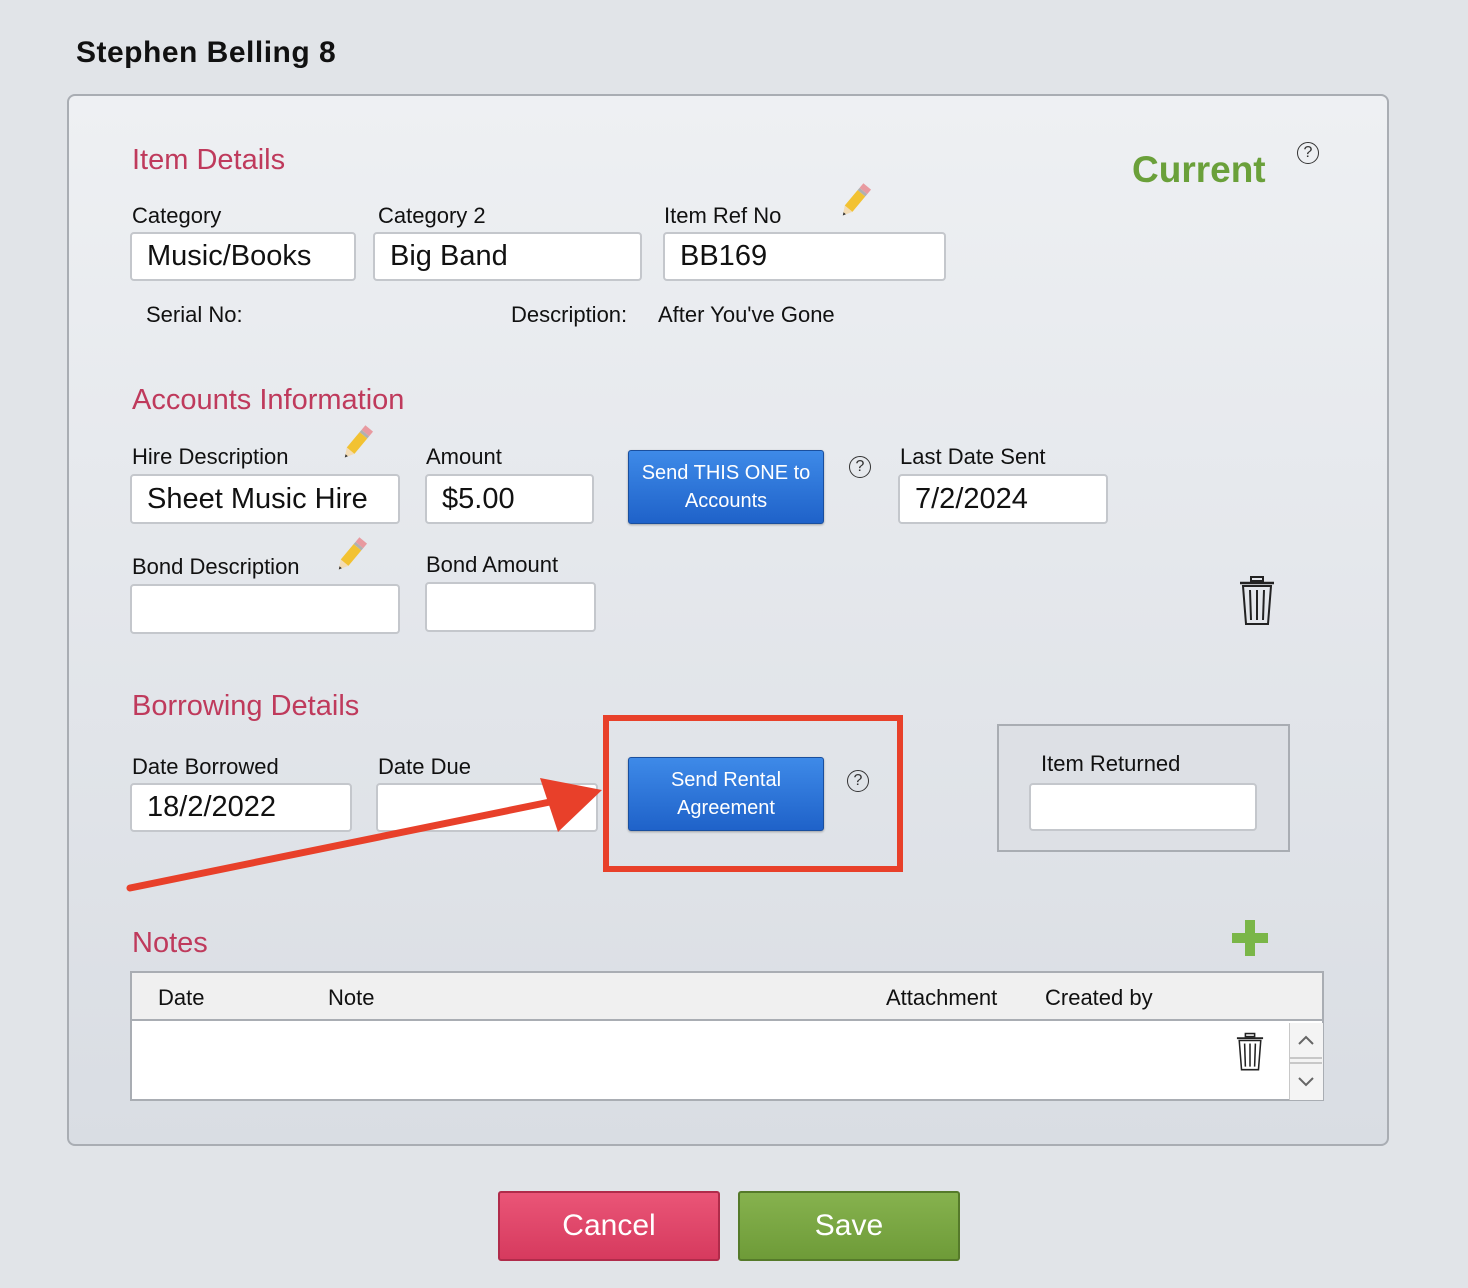 This screenshot has width=1468, height=1288. What do you see at coordinates (194, 314) in the screenshot?
I see `serial-label: Serial No:` at bounding box center [194, 314].